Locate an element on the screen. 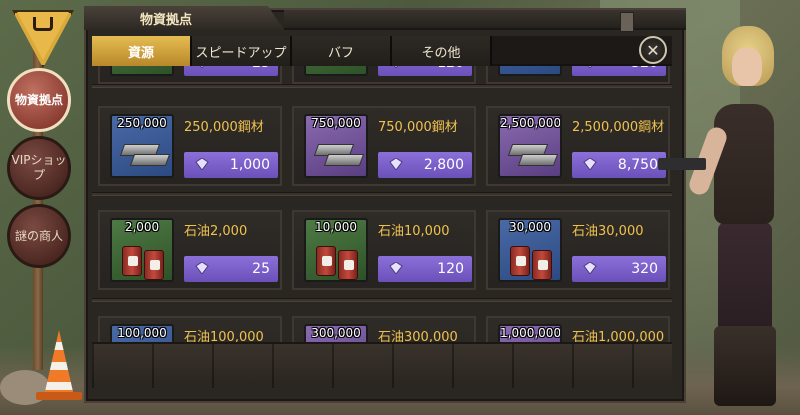 This screenshot has height=415, width=800. oil-barrel-icon: 30,000 is located at coordinates (530, 250).